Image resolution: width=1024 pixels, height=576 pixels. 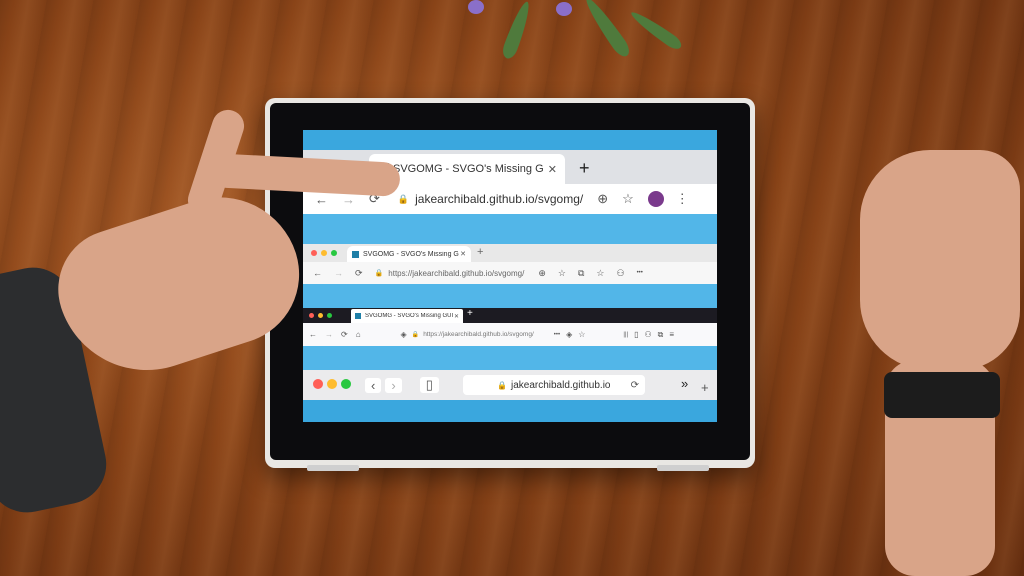 I want to click on back-icon: ‹, so click(x=373, y=385).